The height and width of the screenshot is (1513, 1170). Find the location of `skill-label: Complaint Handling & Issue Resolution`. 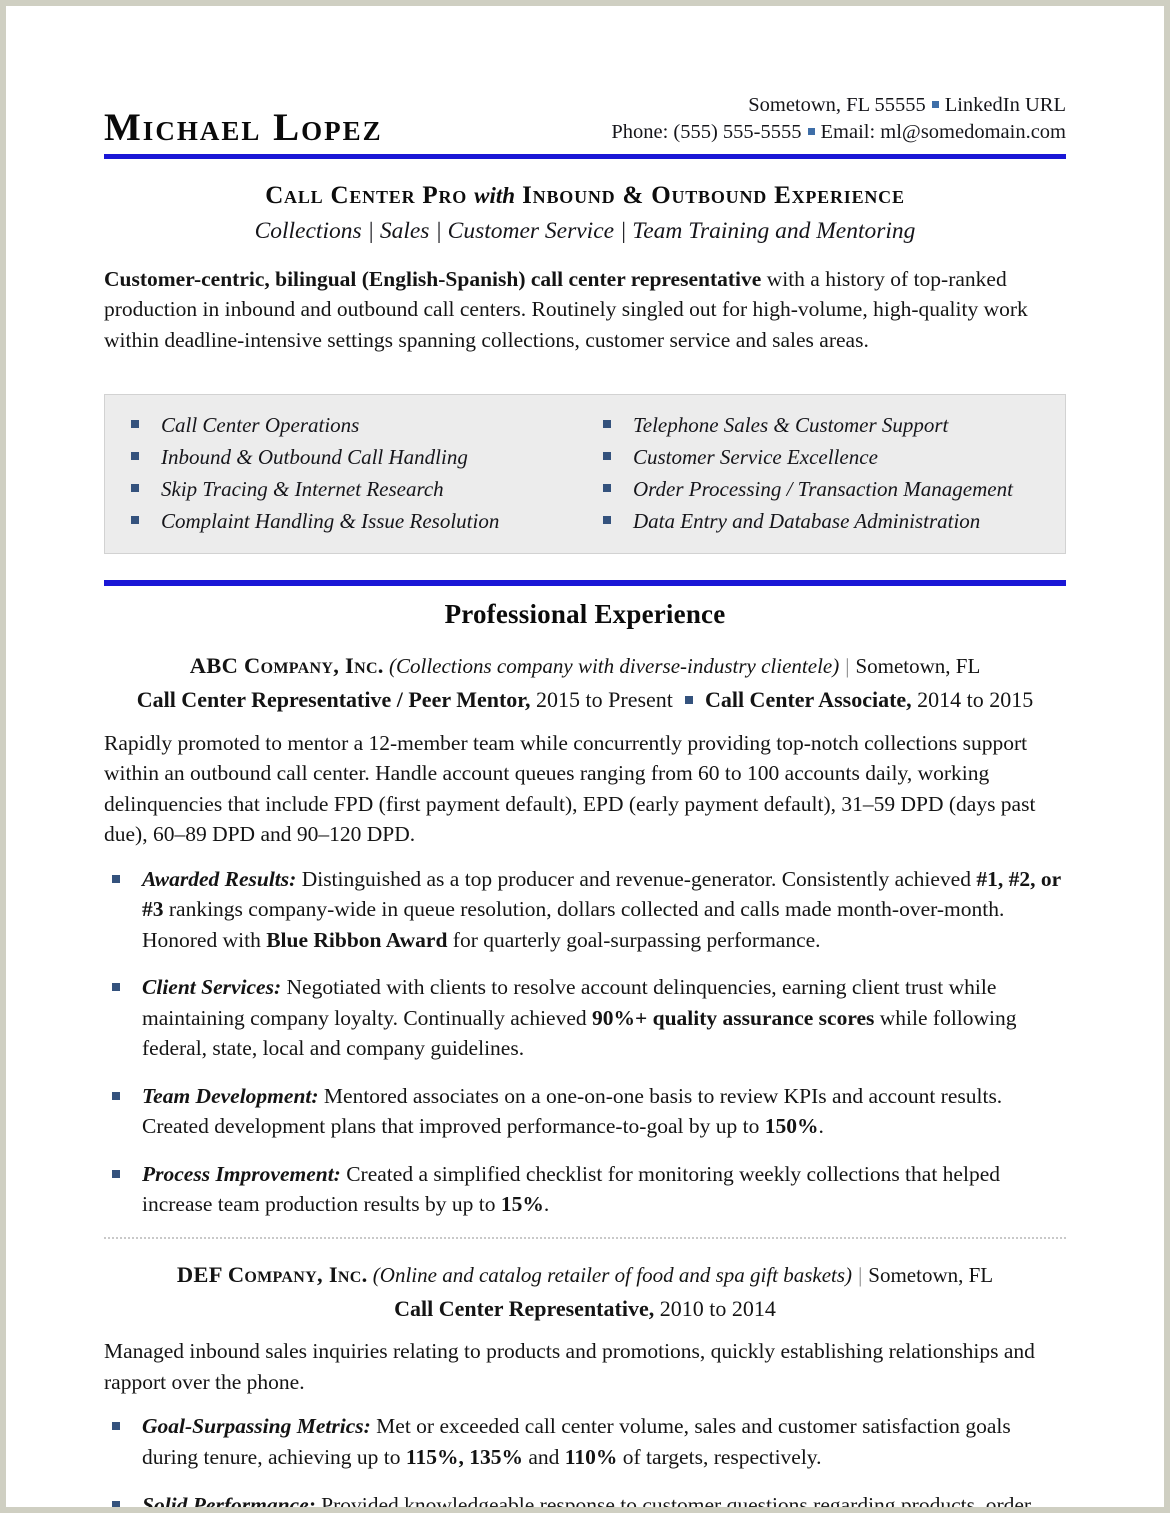

skill-label: Complaint Handling & Issue Resolution is located at coordinates (330, 520).